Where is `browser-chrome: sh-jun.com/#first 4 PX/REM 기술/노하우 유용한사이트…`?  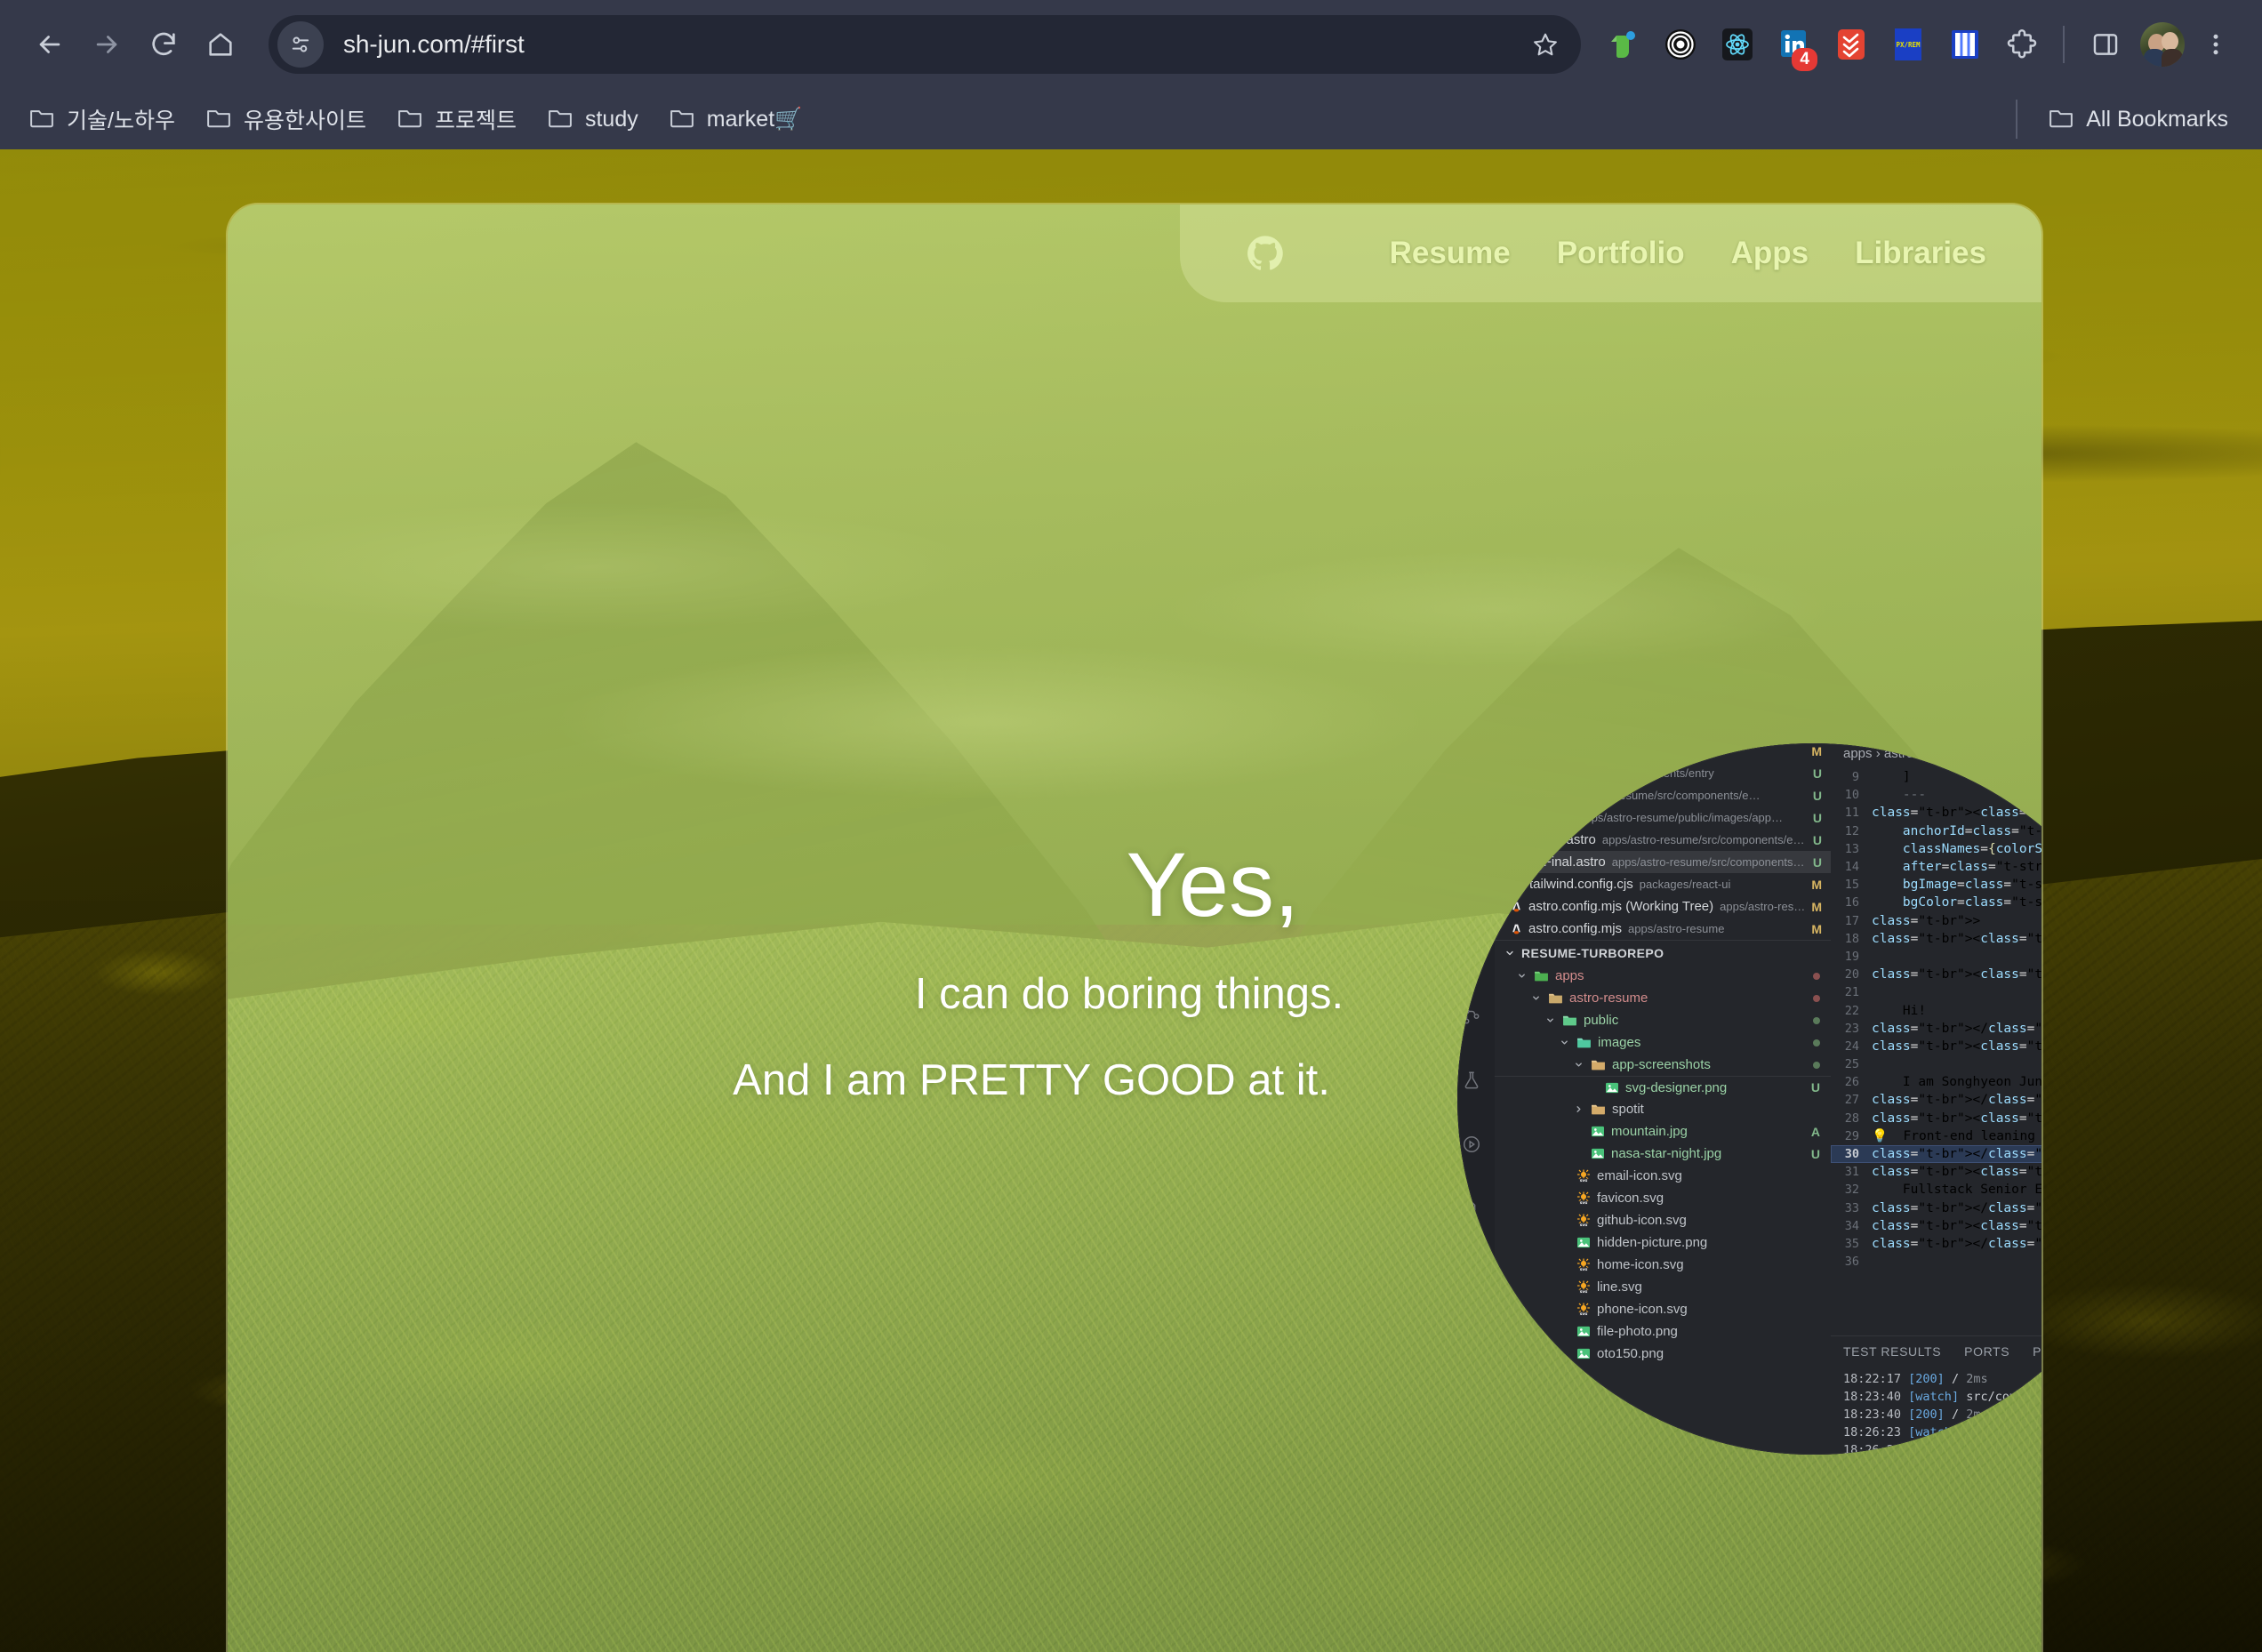 browser-chrome: sh-jun.com/#first 4 PX/REM 기술/노하우 유용한사이트… is located at coordinates (1131, 75).